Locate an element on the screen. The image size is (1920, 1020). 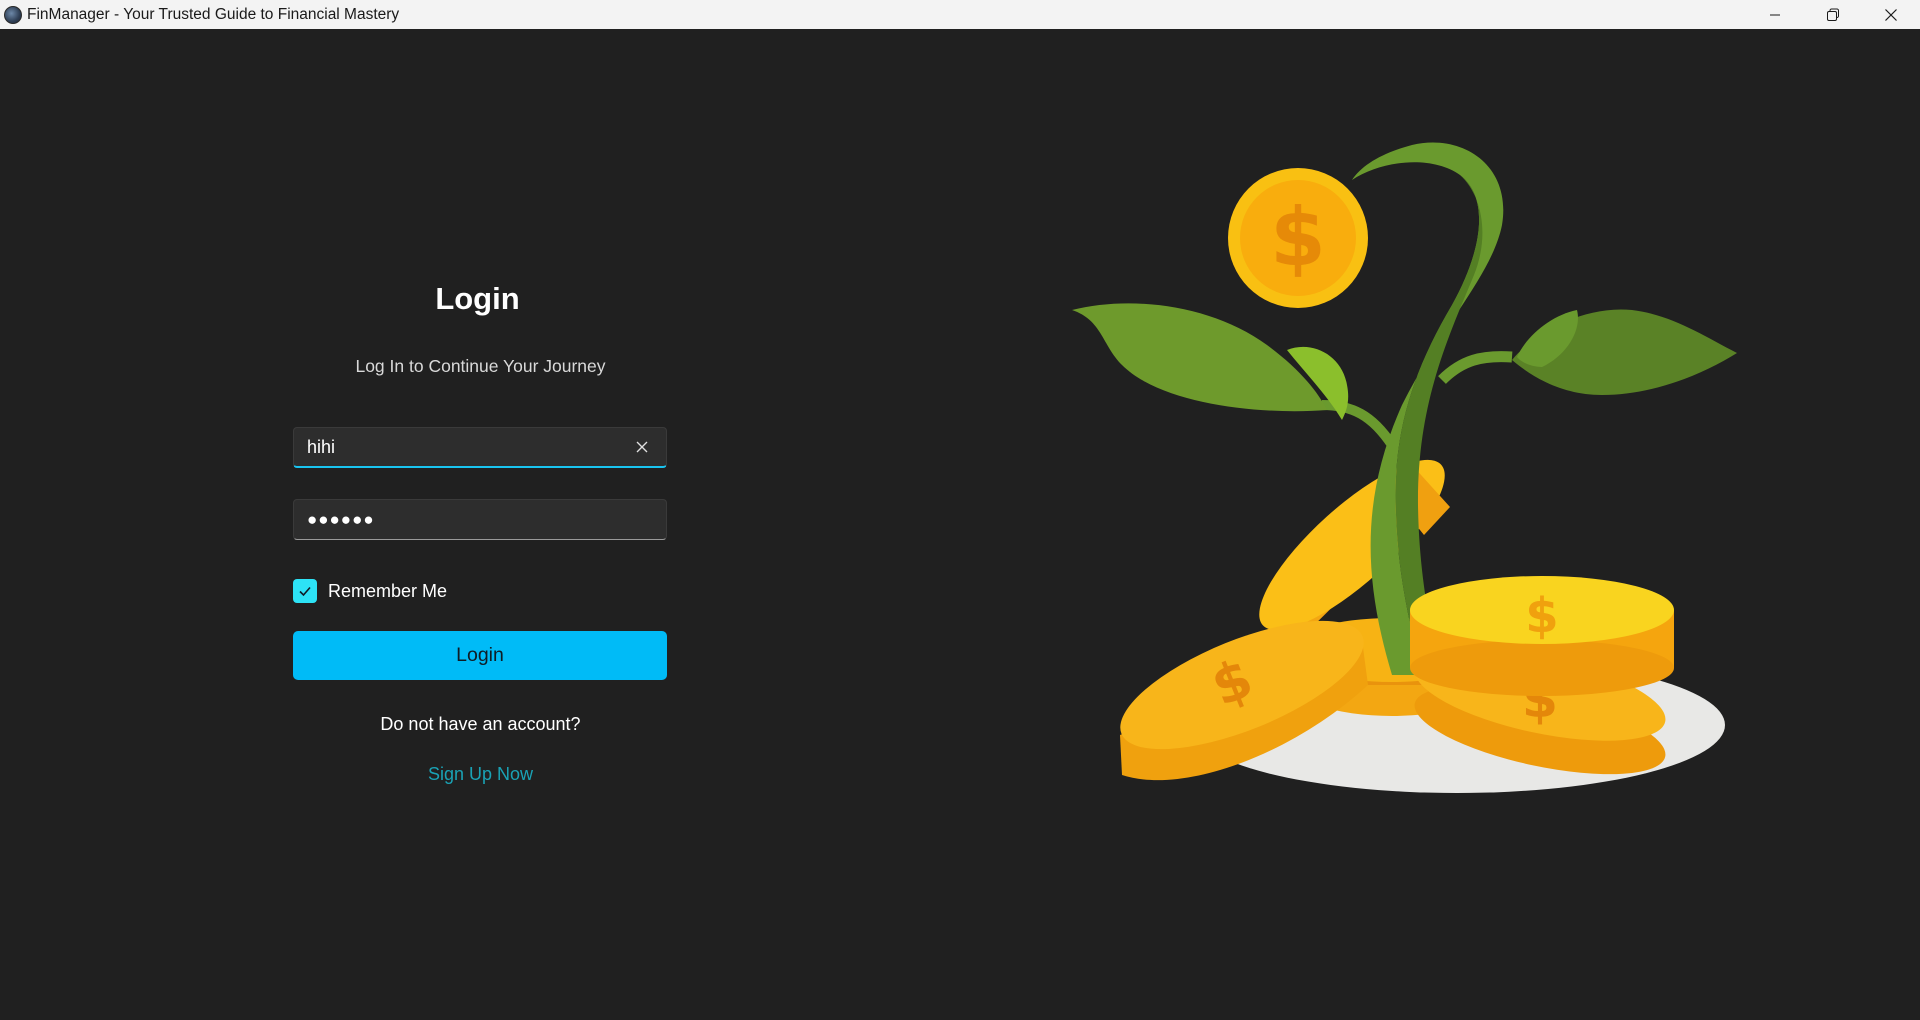
remember-me-checkbox is located at coordinates (305, 591).